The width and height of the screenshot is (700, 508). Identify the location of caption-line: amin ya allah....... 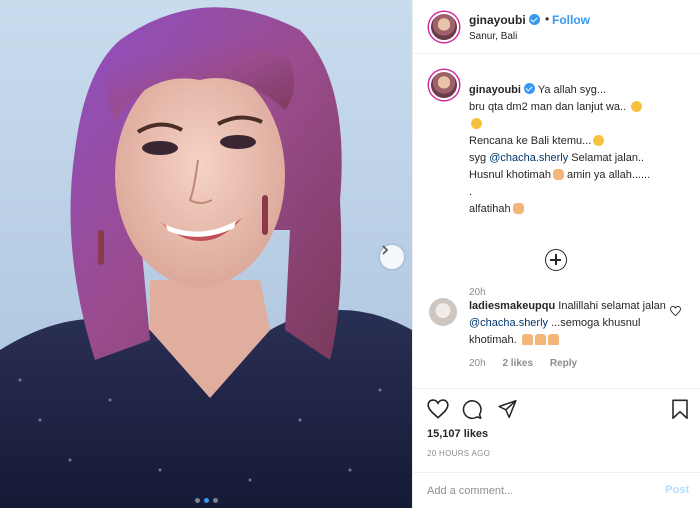
(609, 175).